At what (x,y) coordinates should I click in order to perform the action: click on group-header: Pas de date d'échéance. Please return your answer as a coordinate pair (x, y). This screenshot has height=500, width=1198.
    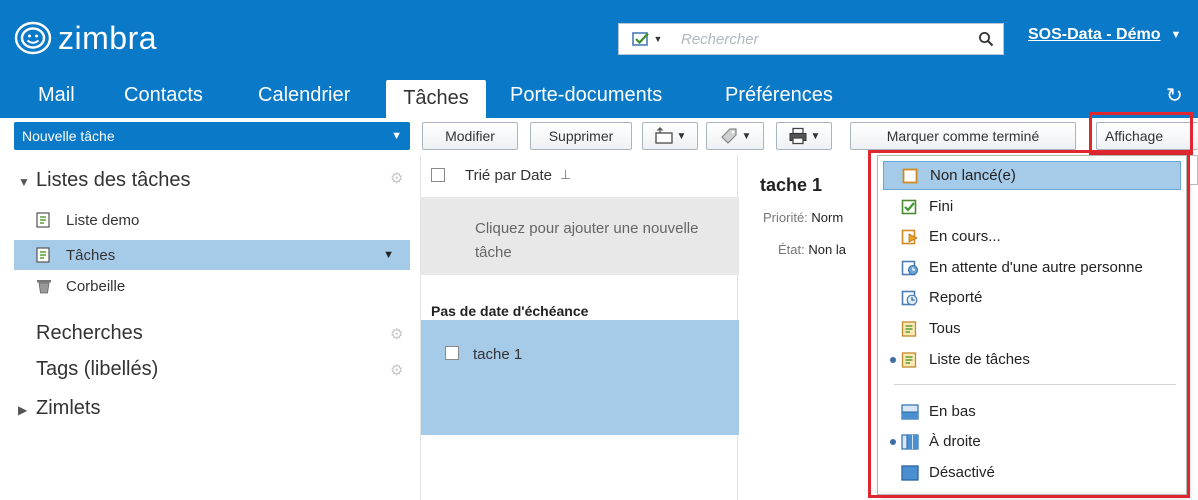
    Looking at the image, I should click on (510, 311).